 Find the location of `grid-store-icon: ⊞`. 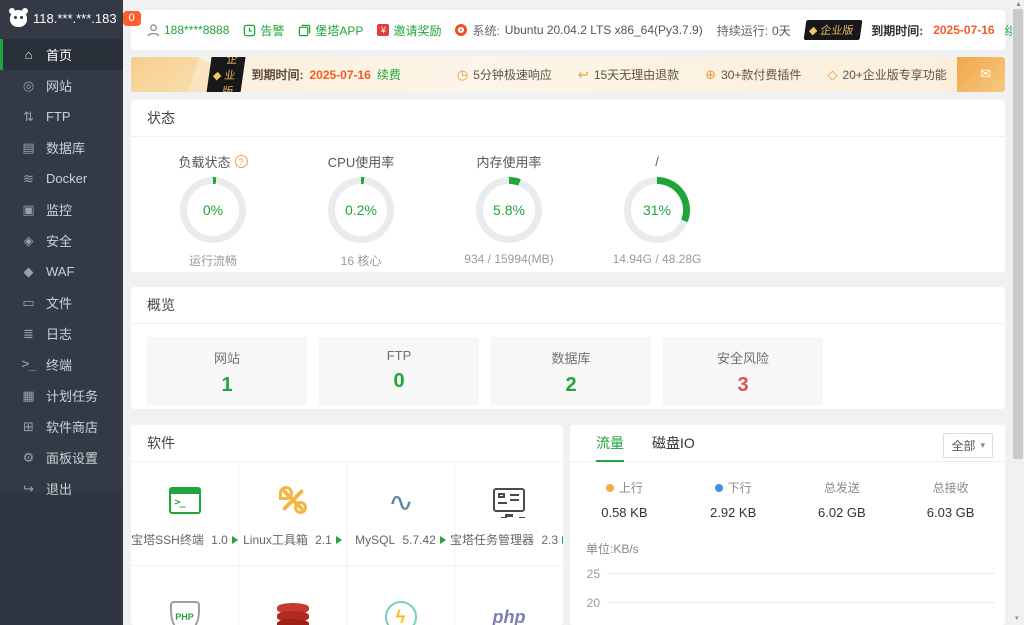

grid-store-icon: ⊞ is located at coordinates (28, 426).